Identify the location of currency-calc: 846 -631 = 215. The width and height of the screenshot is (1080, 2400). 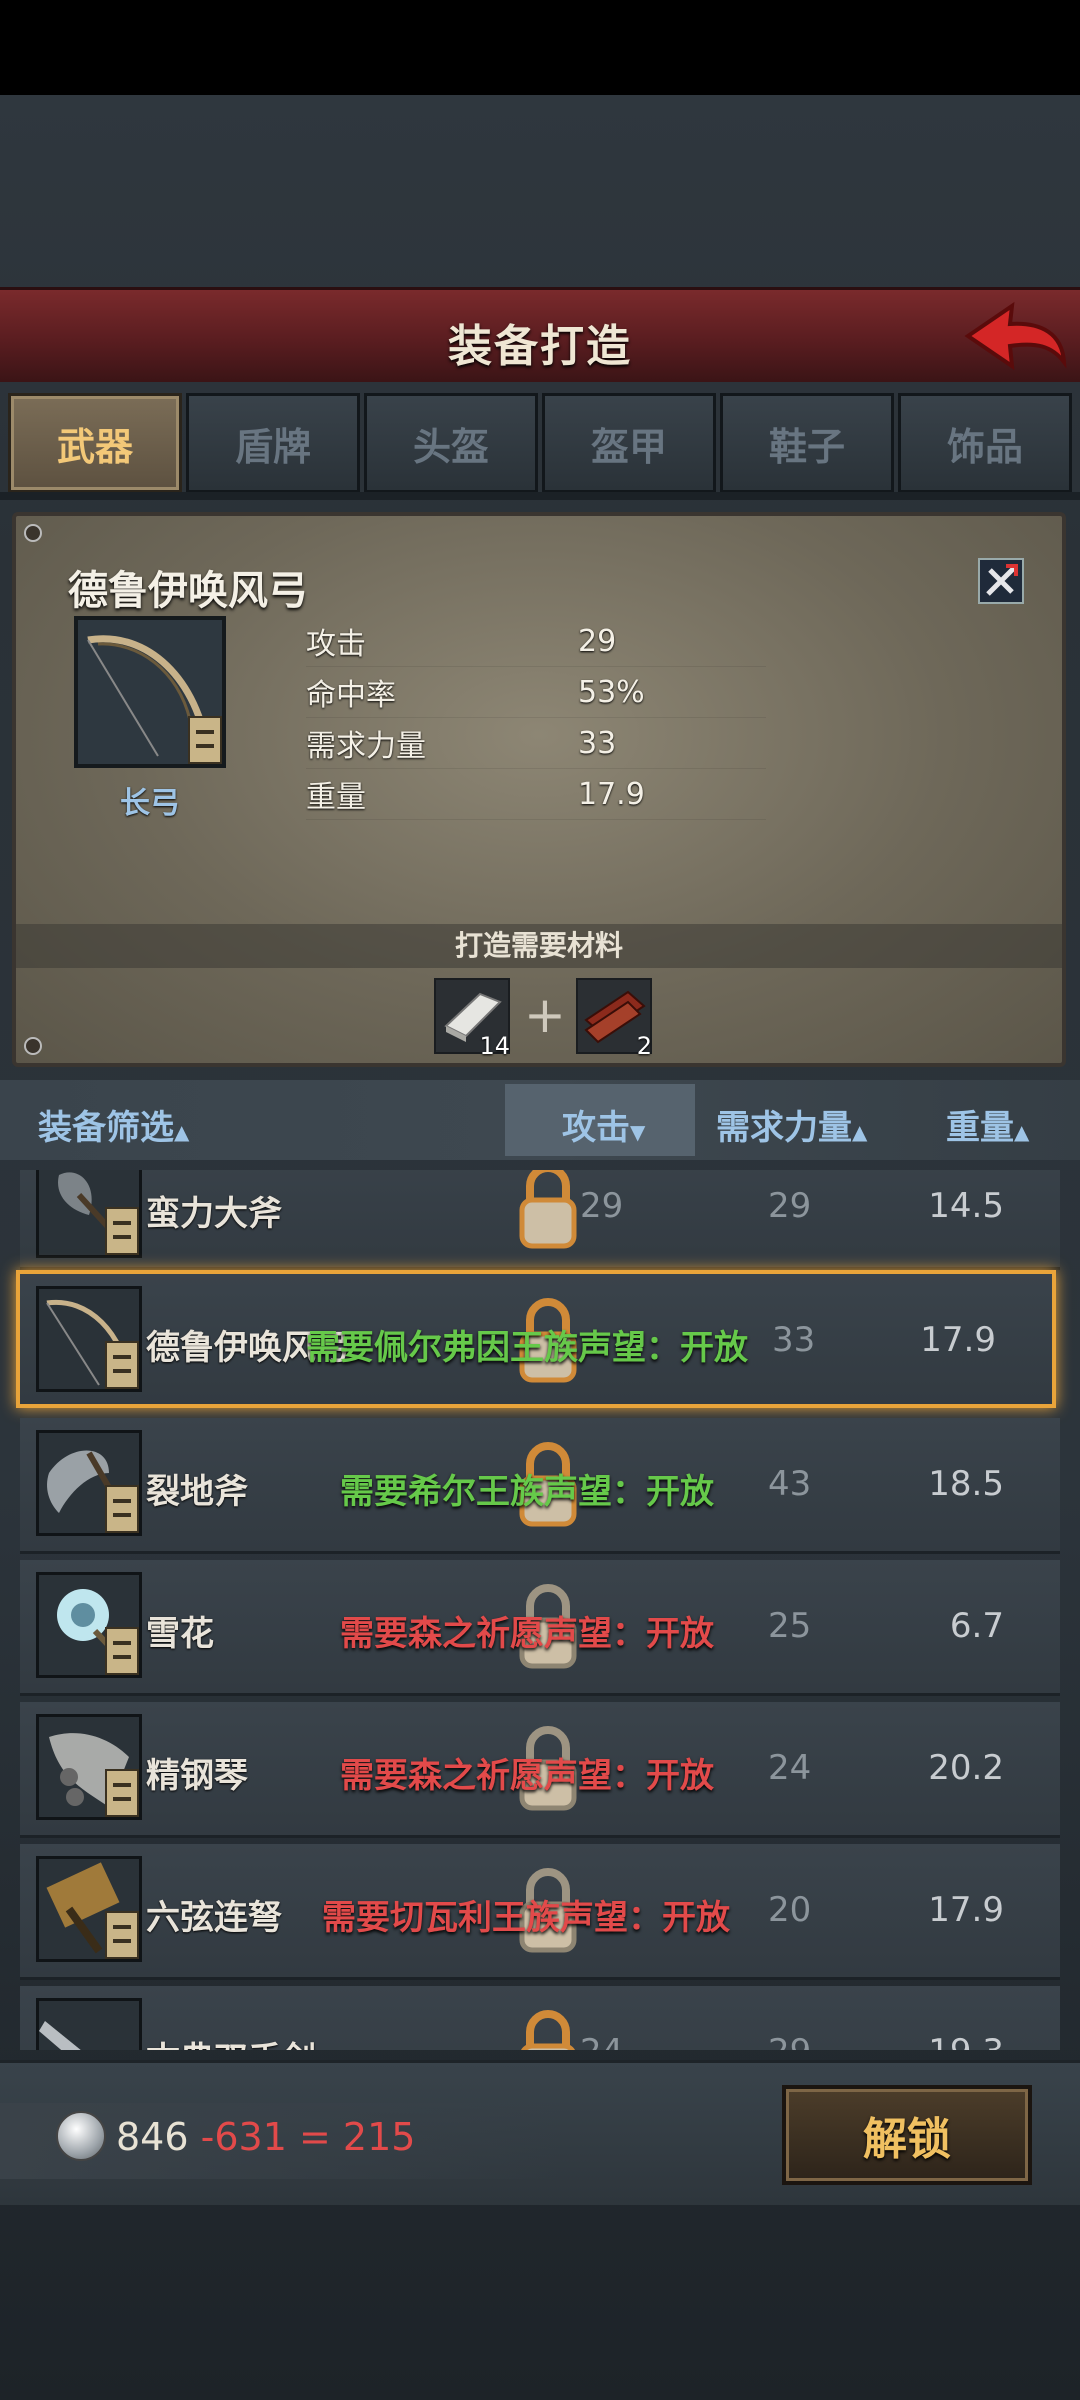
(265, 2137).